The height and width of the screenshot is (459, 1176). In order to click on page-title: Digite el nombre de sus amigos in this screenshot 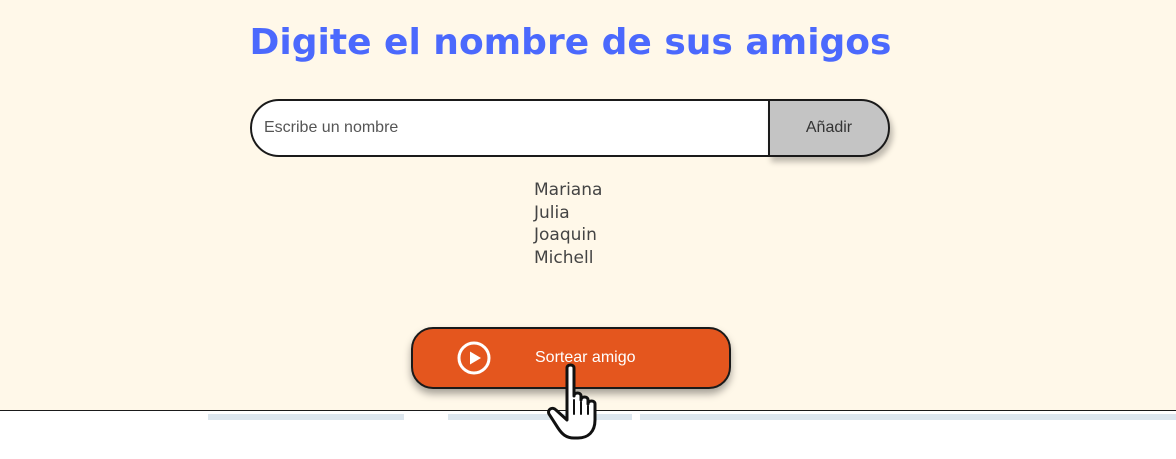, I will do `click(570, 42)`.